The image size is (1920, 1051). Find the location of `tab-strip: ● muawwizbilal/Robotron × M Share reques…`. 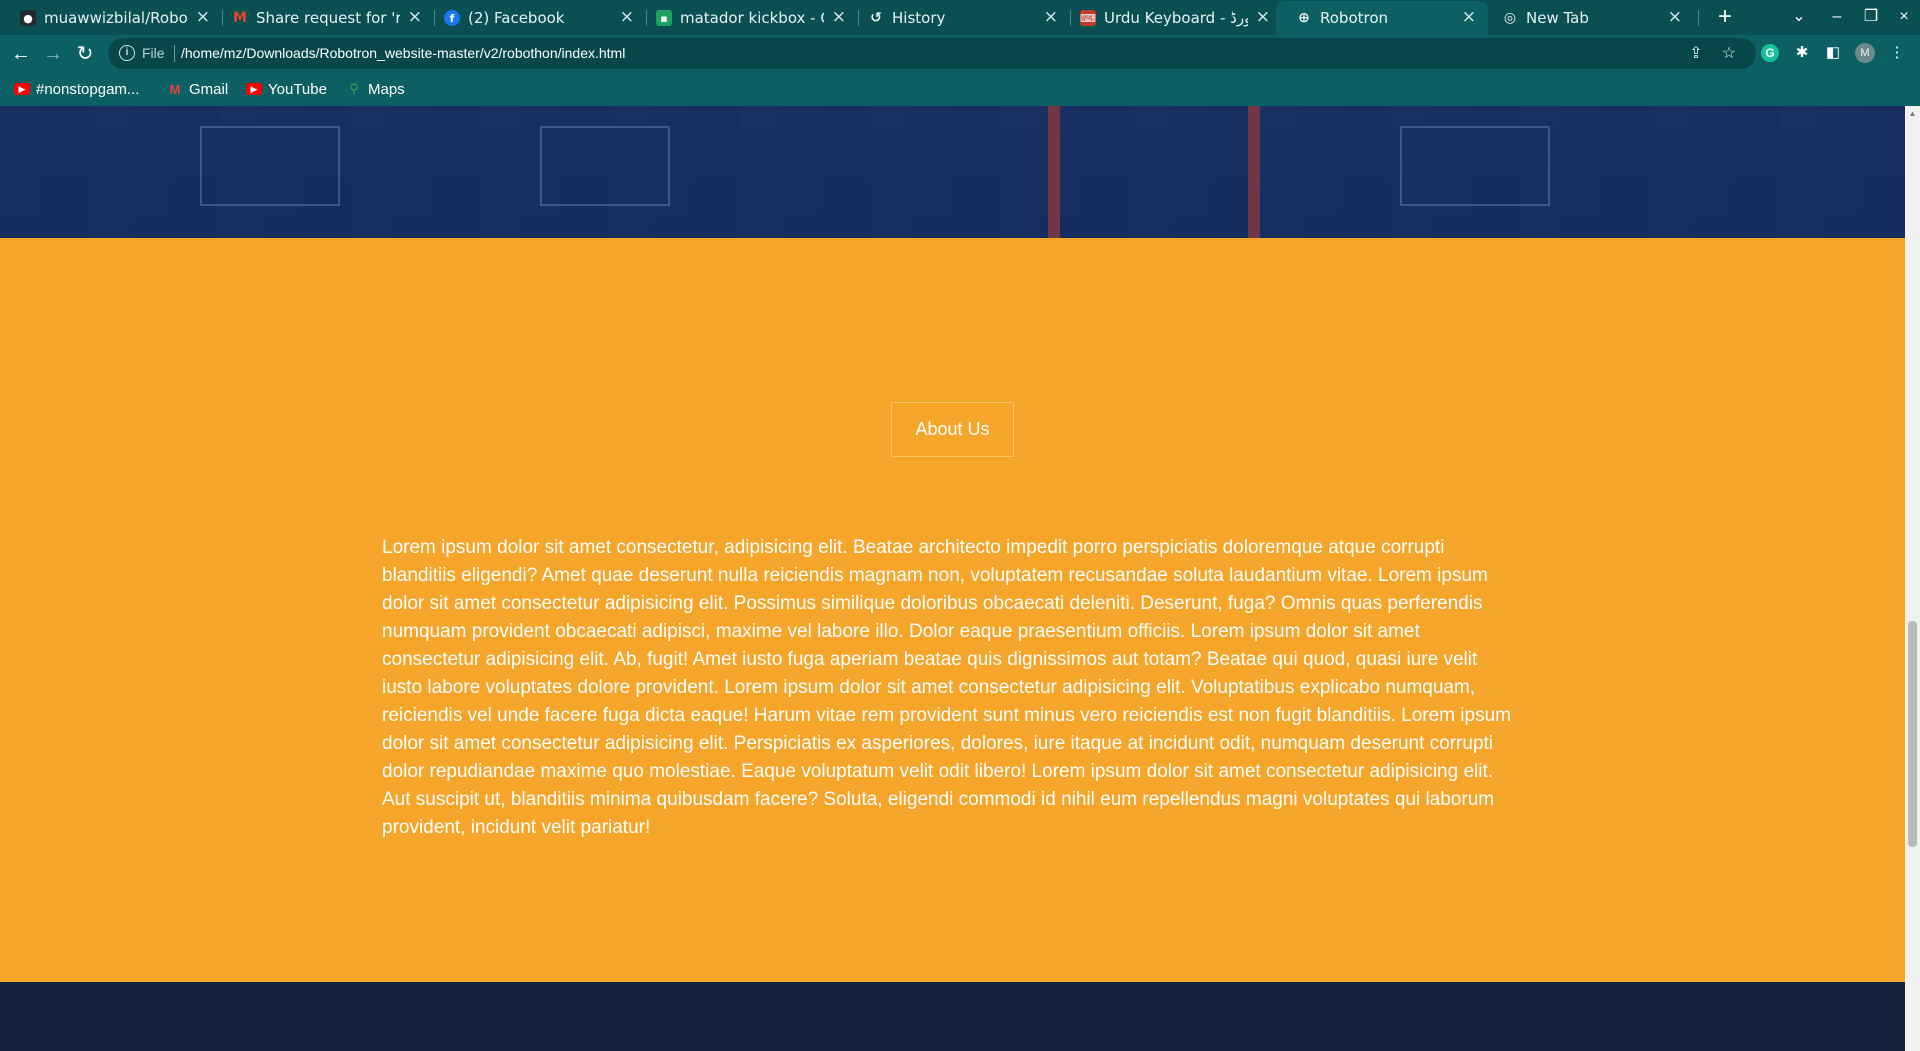

tab-strip: ● muawwizbilal/Robotron × M Share reques… is located at coordinates (960, 17).